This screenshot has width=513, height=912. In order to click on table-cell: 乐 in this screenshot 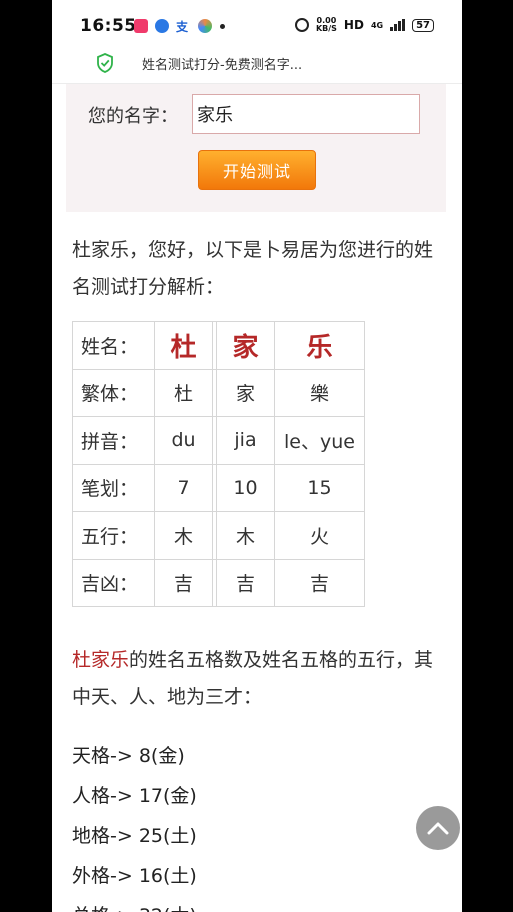, I will do `click(319, 345)`.